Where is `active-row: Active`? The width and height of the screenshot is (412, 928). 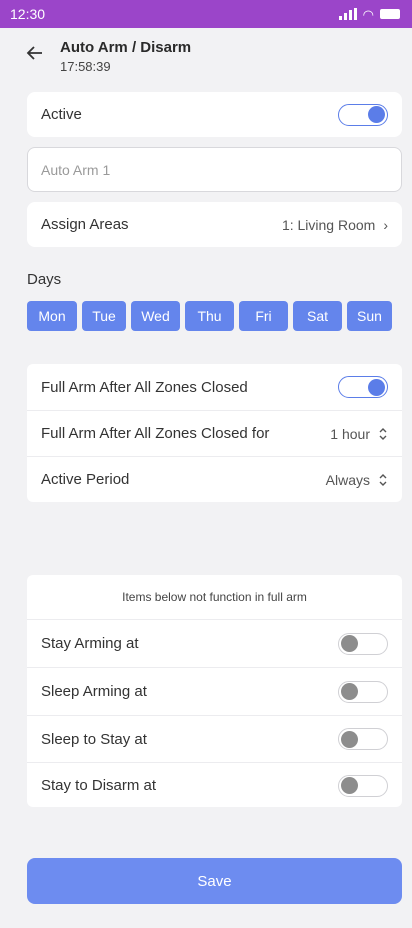
active-row: Active is located at coordinates (214, 114).